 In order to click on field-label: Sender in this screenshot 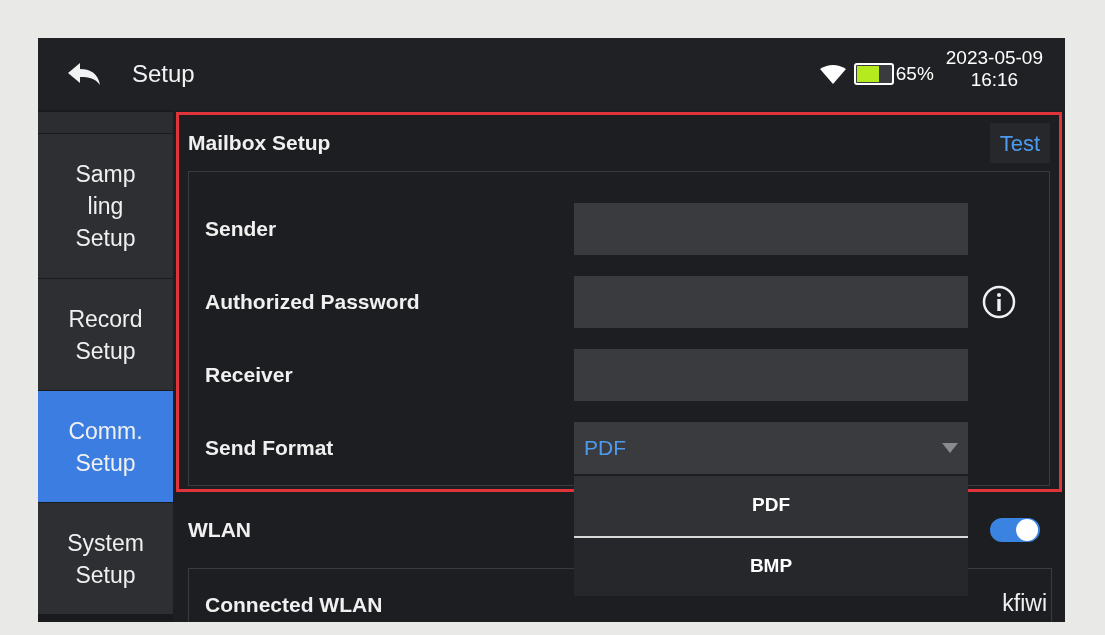, I will do `click(241, 228)`.